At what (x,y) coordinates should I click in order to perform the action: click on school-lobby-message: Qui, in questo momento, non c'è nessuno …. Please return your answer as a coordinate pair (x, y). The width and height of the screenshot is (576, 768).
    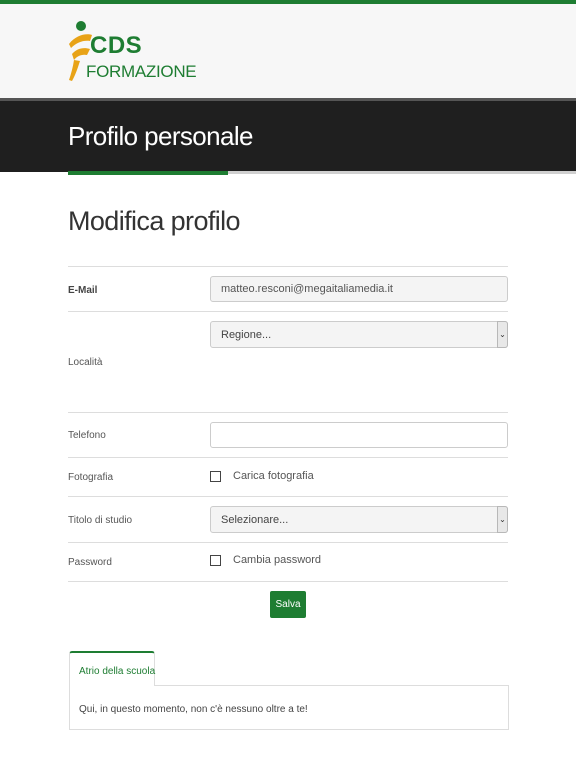
    Looking at the image, I should click on (193, 709).